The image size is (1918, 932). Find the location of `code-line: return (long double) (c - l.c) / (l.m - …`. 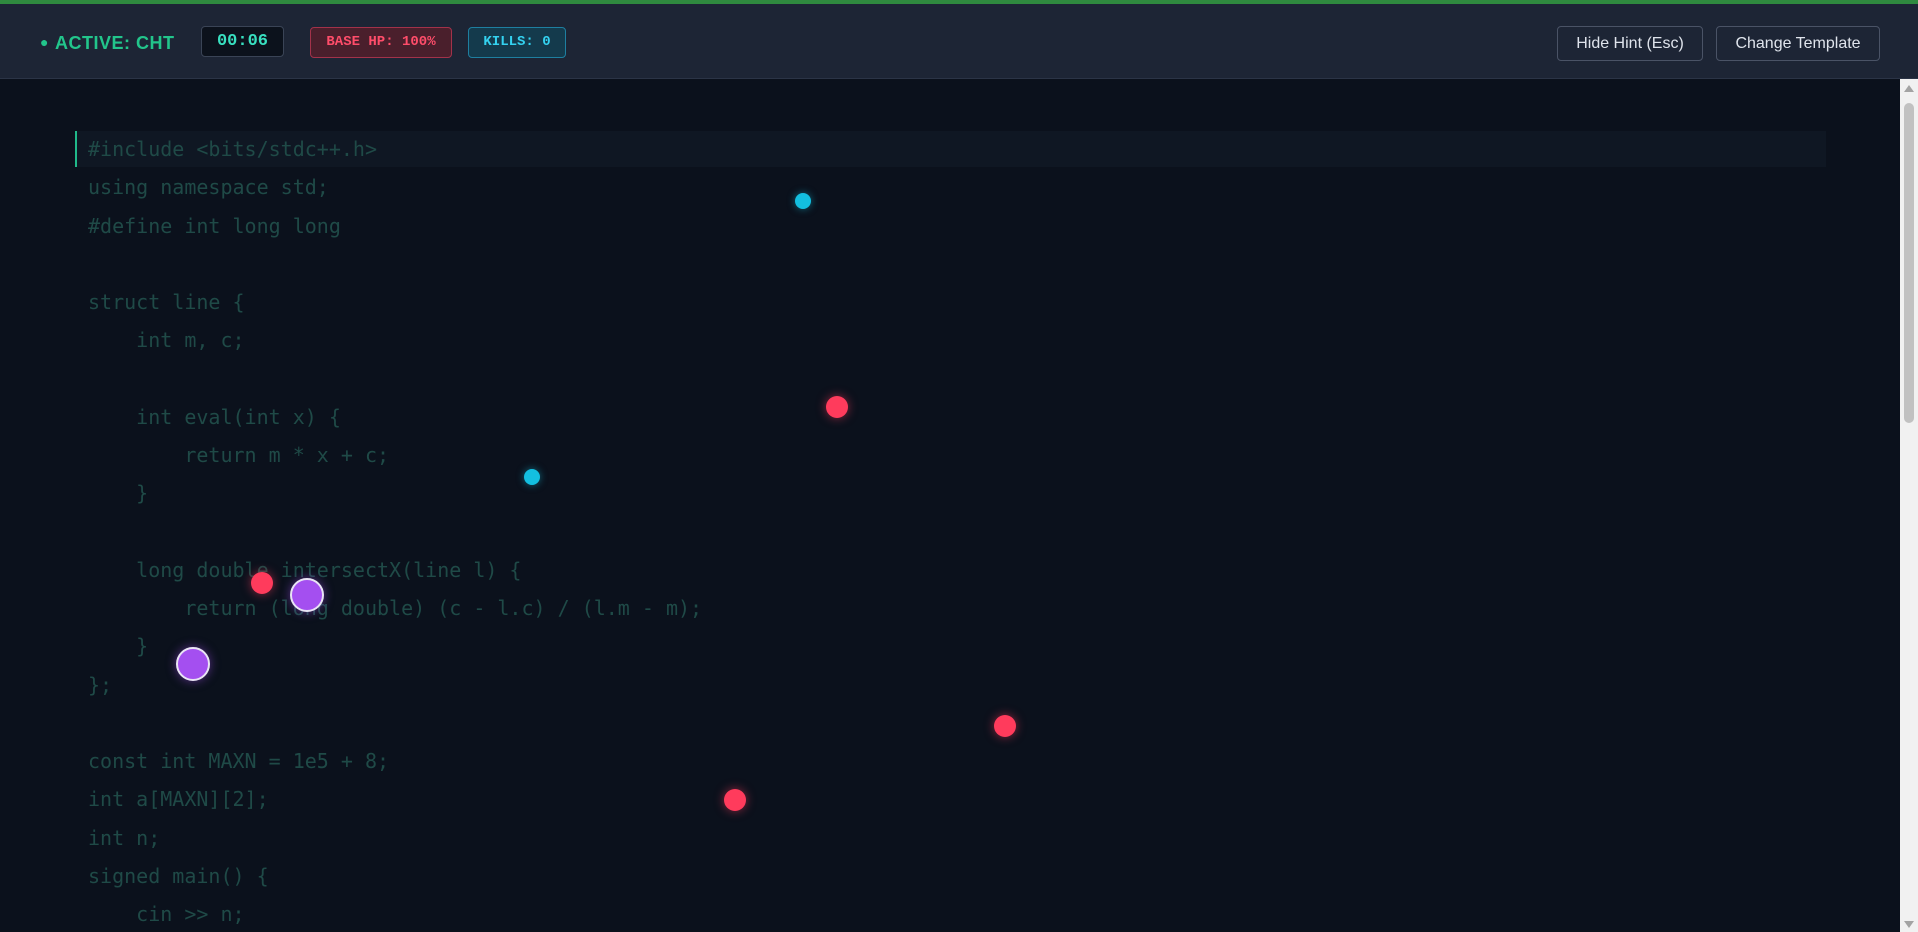

code-line: return (long double) (c - l.c) / (l.m - … is located at coordinates (395, 608).